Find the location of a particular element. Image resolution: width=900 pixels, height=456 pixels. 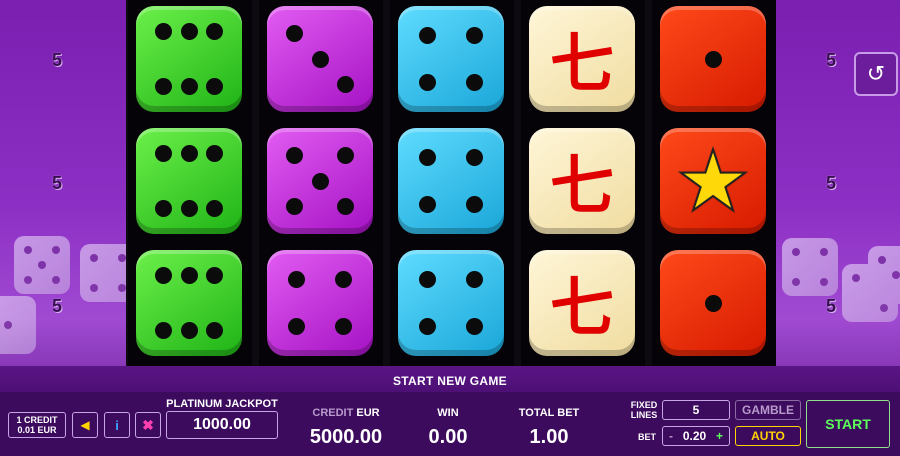

info-button: i is located at coordinates (117, 425).